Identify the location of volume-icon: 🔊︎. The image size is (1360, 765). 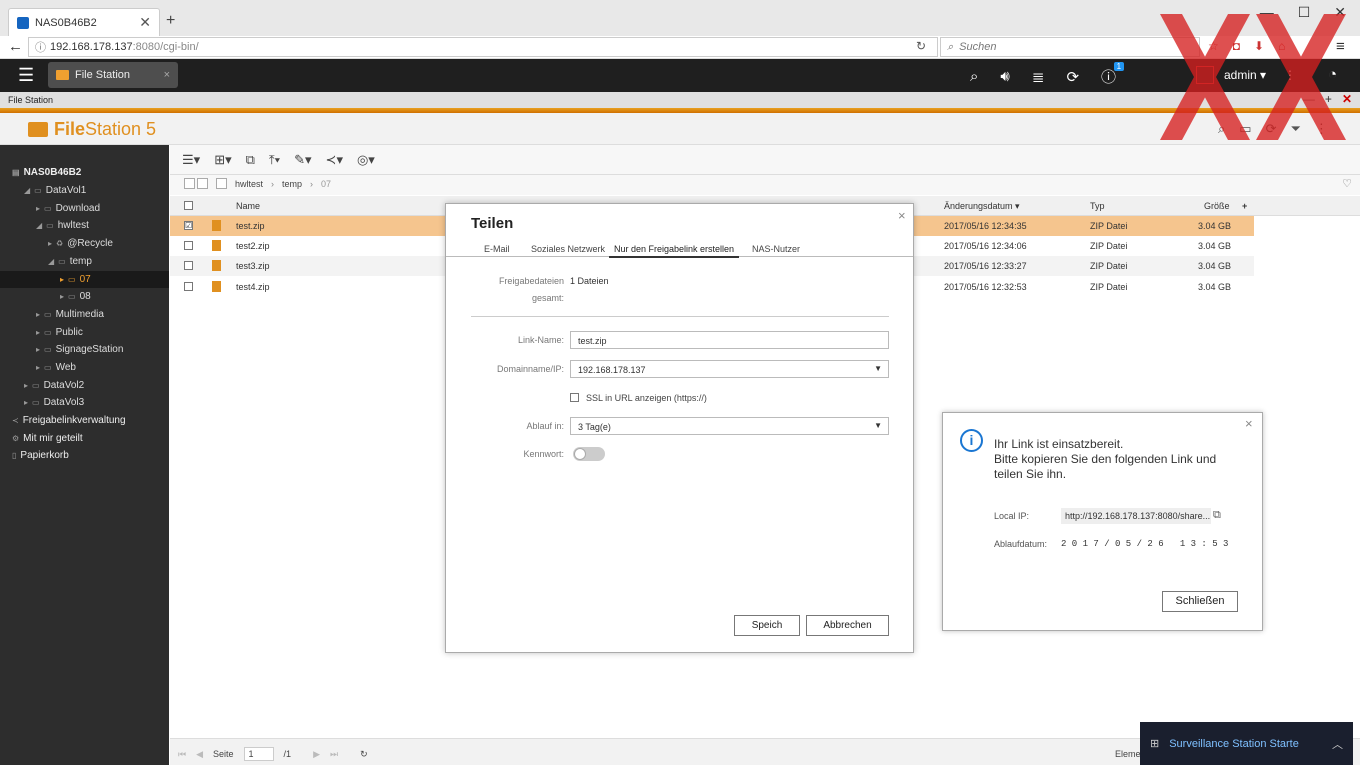
(1004, 76).